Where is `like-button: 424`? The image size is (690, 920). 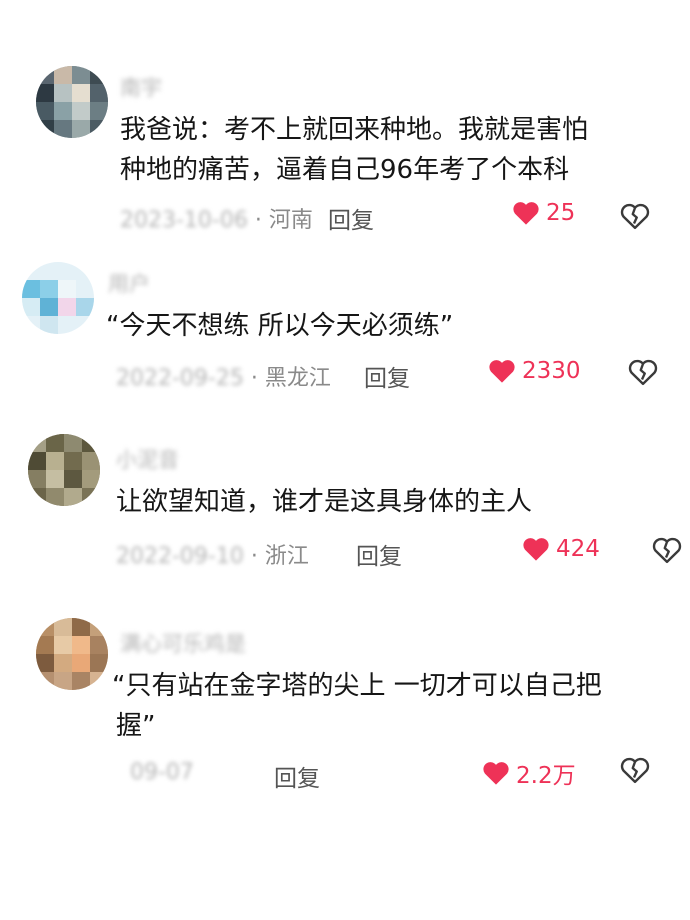
like-button: 424 is located at coordinates (561, 549).